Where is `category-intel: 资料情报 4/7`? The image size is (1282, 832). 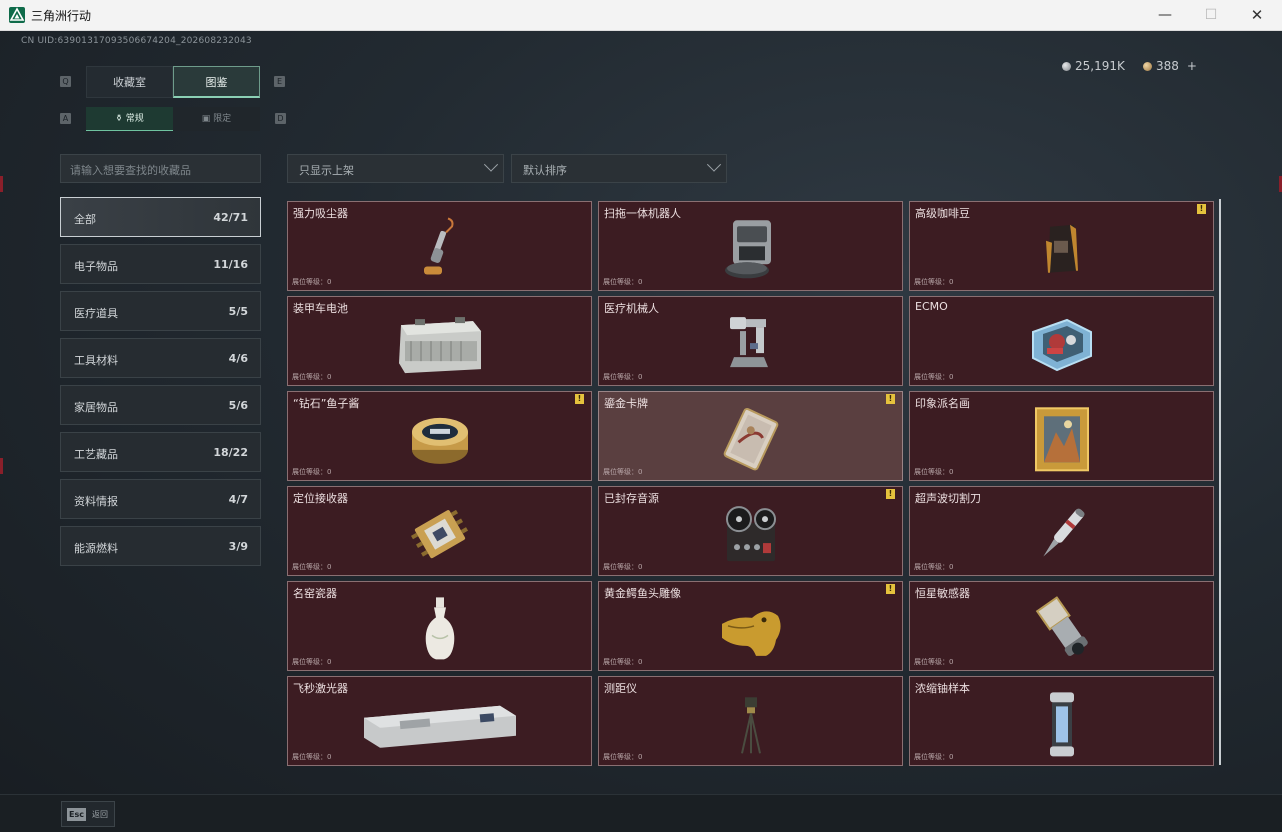 category-intel: 资料情报 4/7 is located at coordinates (160, 499).